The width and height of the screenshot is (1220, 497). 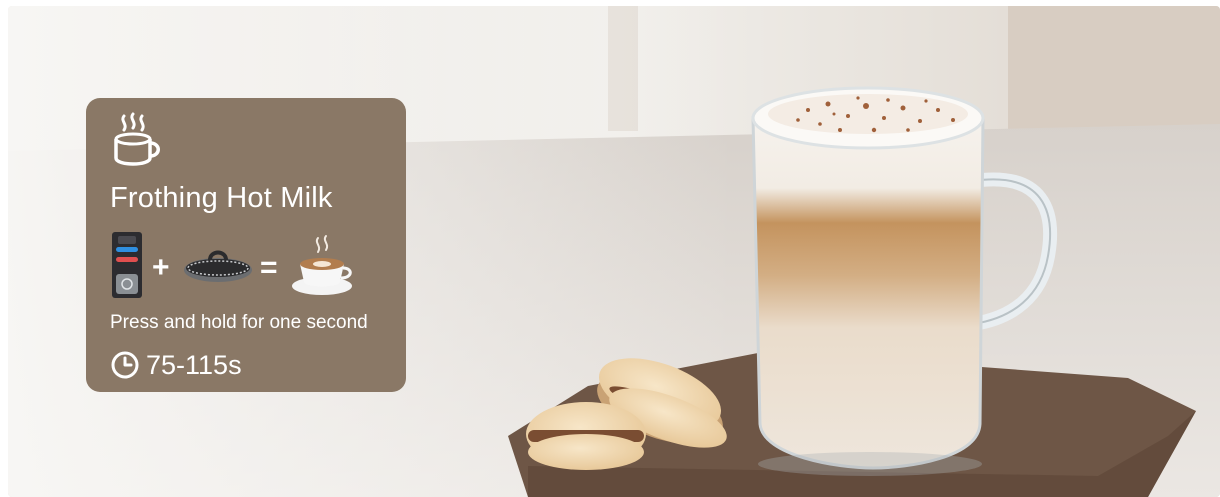 I want to click on frother-device-icon, so click(x=127, y=265).